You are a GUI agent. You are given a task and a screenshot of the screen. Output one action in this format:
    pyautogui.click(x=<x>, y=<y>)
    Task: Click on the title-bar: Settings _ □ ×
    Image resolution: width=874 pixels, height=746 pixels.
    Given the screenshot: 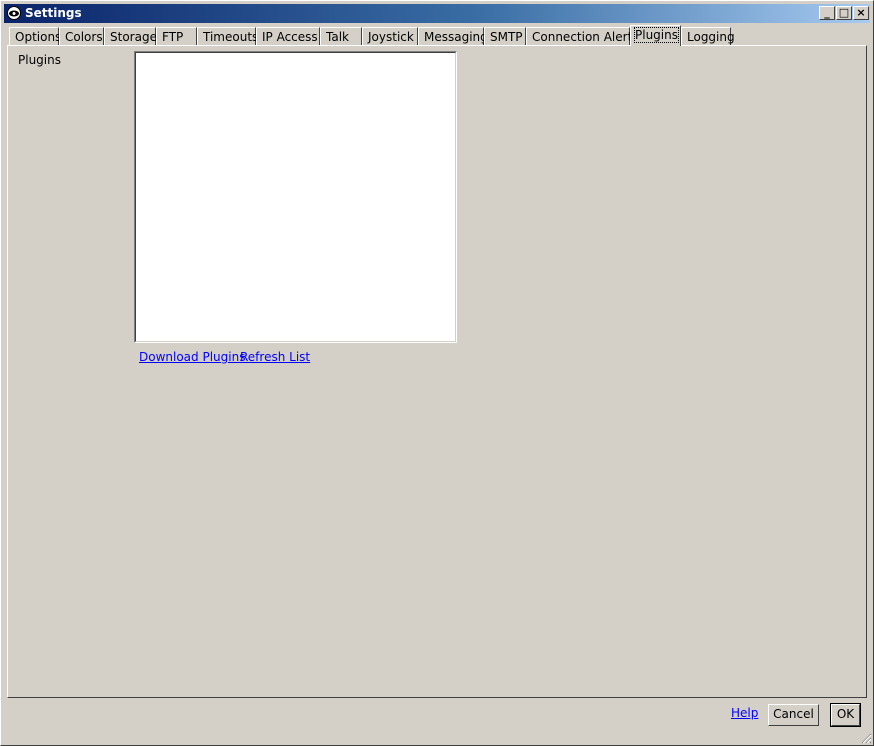 What is the action you would take?
    pyautogui.click(x=437, y=13)
    